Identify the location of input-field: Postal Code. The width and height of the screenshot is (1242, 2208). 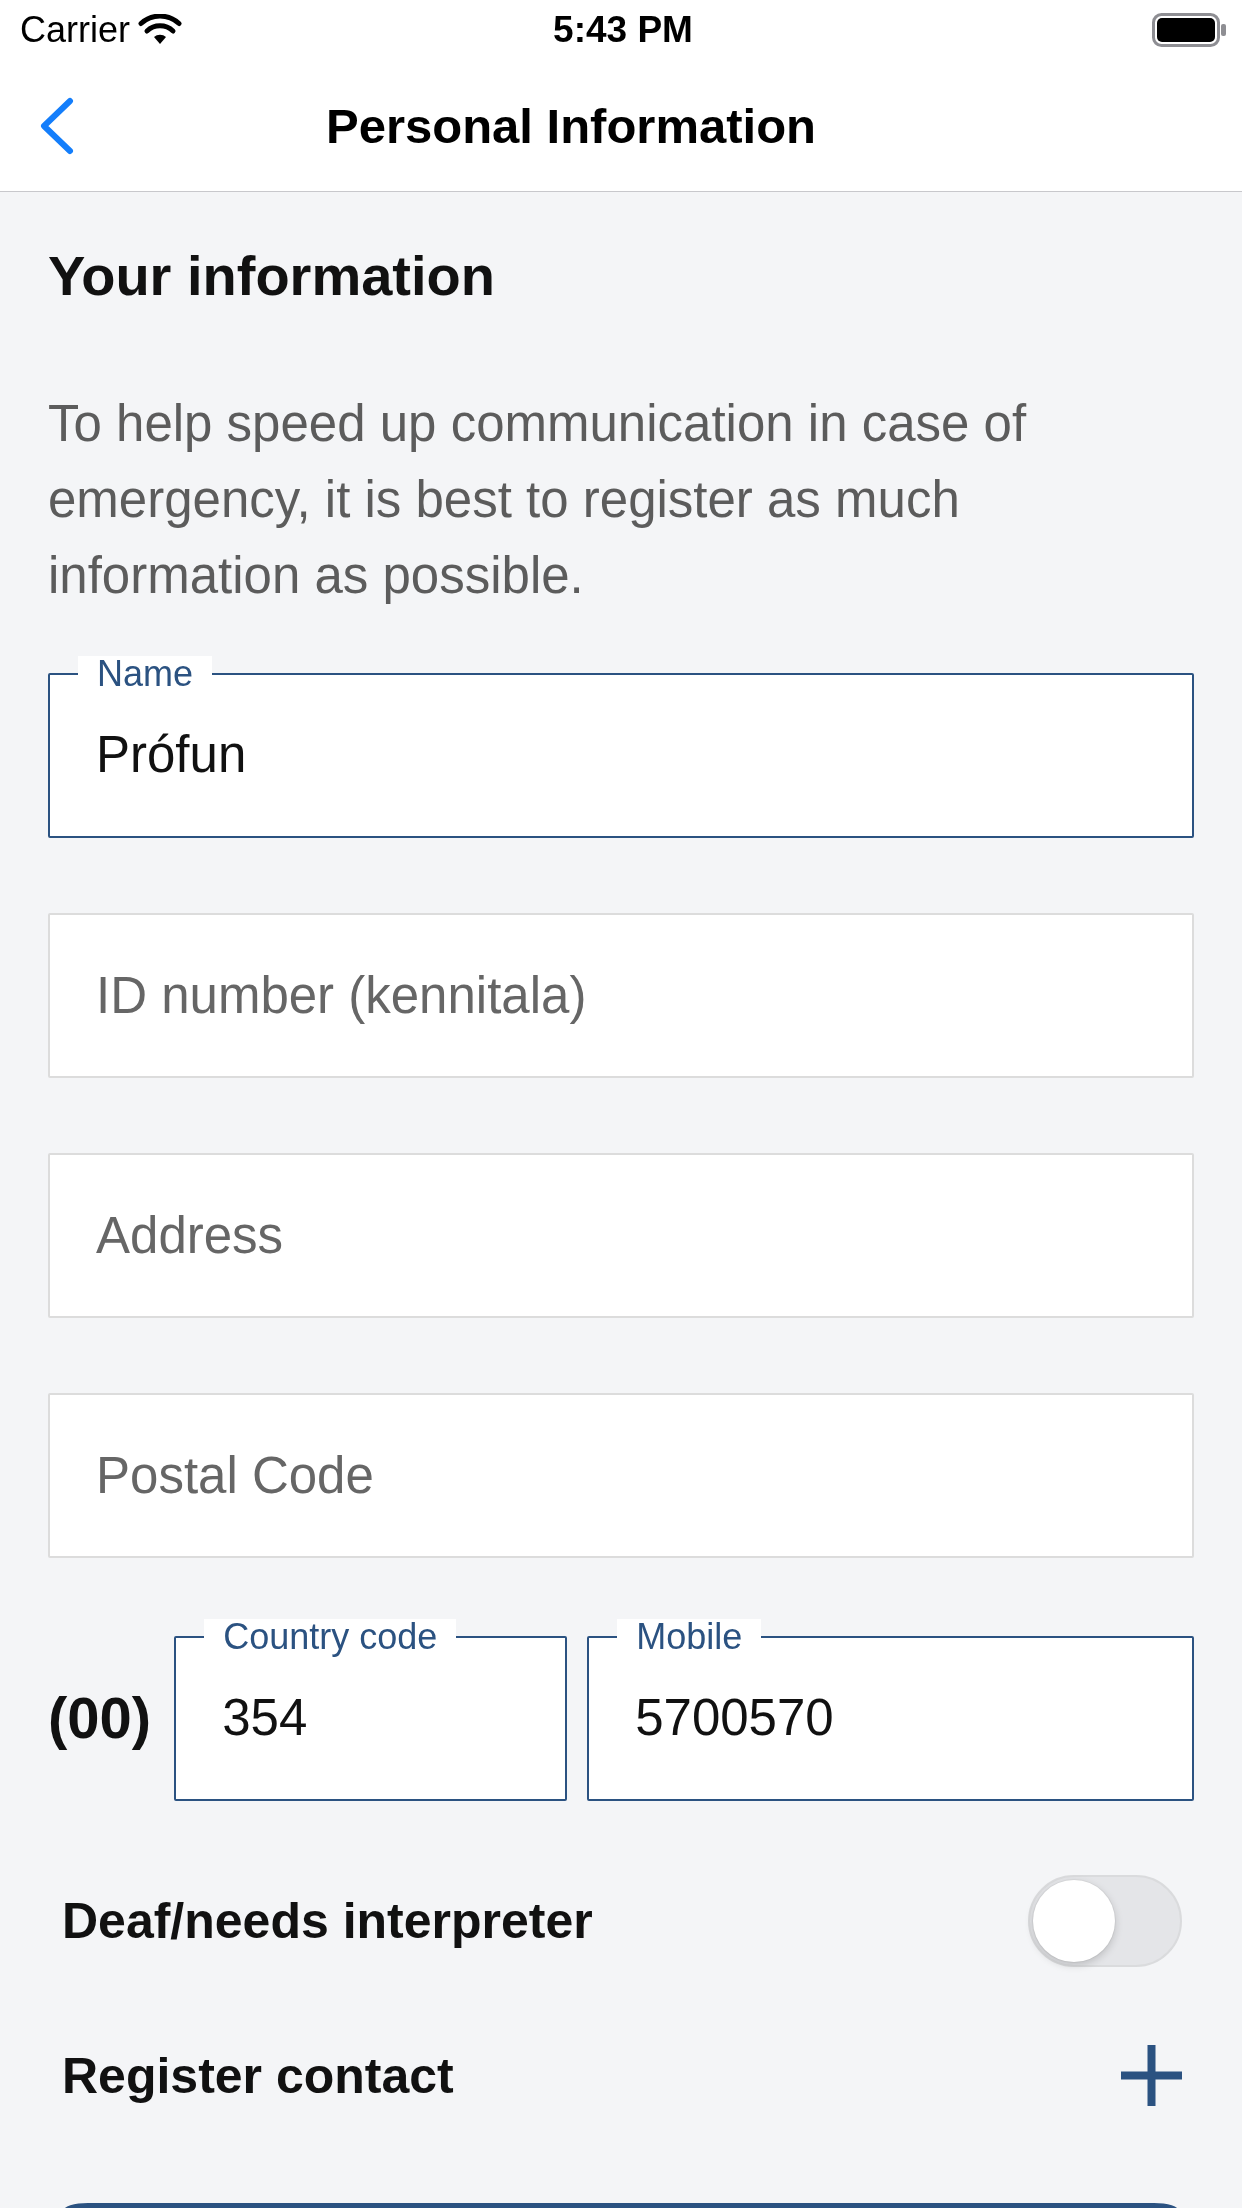
(621, 1475).